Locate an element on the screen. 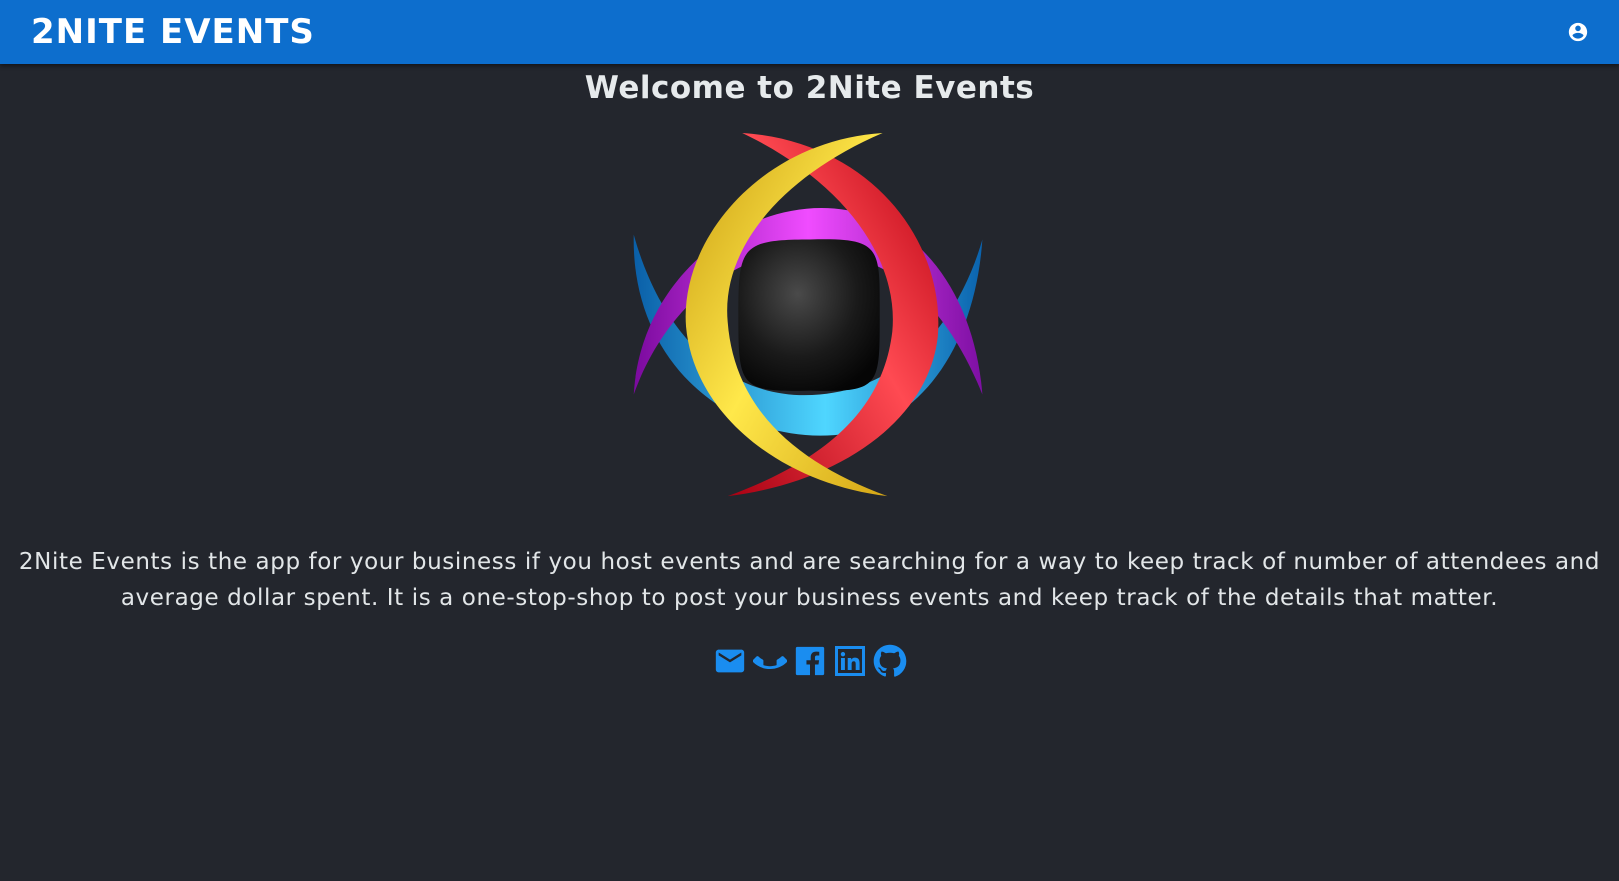 Image resolution: width=1619 pixels, height=881 pixels. facebook-link is located at coordinates (810, 661).